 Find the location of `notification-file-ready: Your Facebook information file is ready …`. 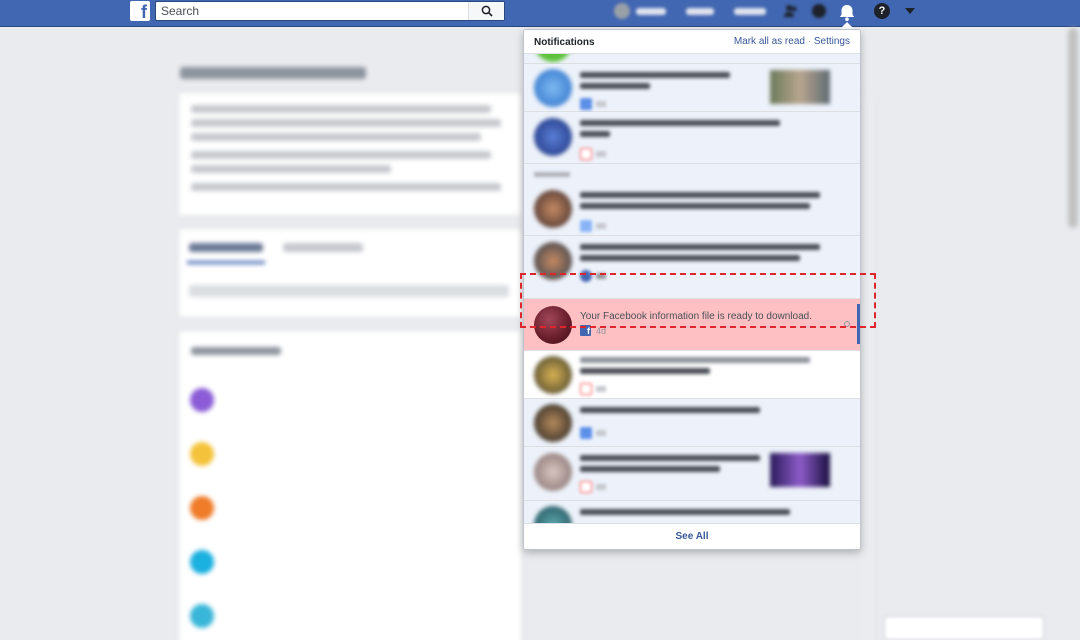

notification-file-ready: Your Facebook information file is ready … is located at coordinates (692, 325).